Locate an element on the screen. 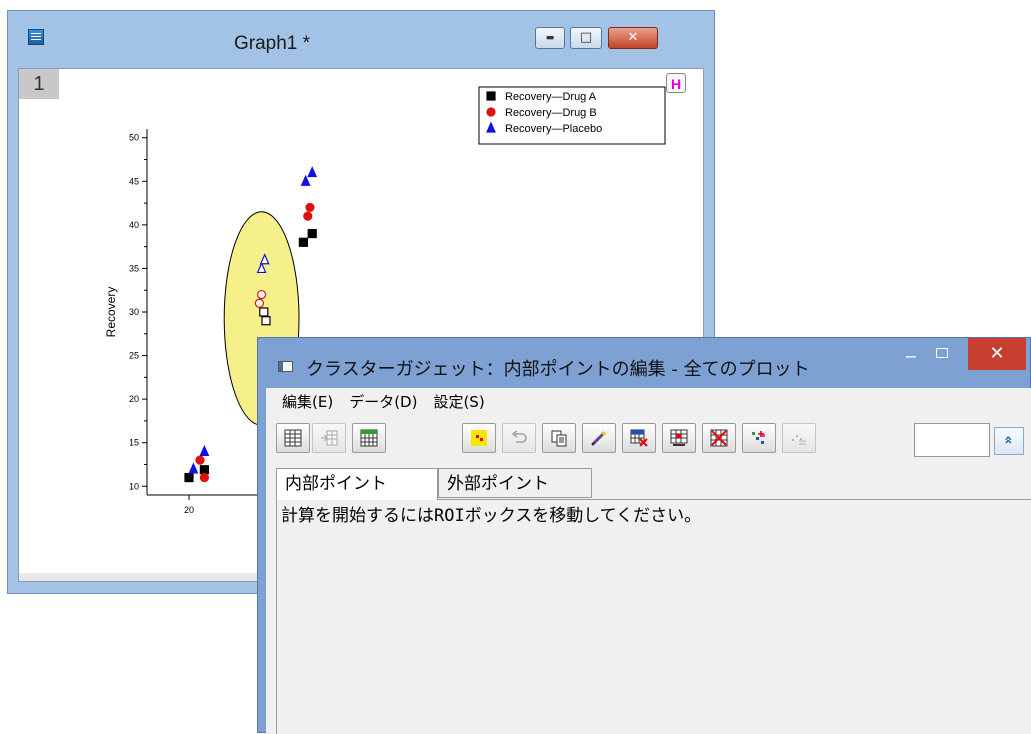 The height and width of the screenshot is (734, 1031). toolbar: » is located at coordinates (648, 438).